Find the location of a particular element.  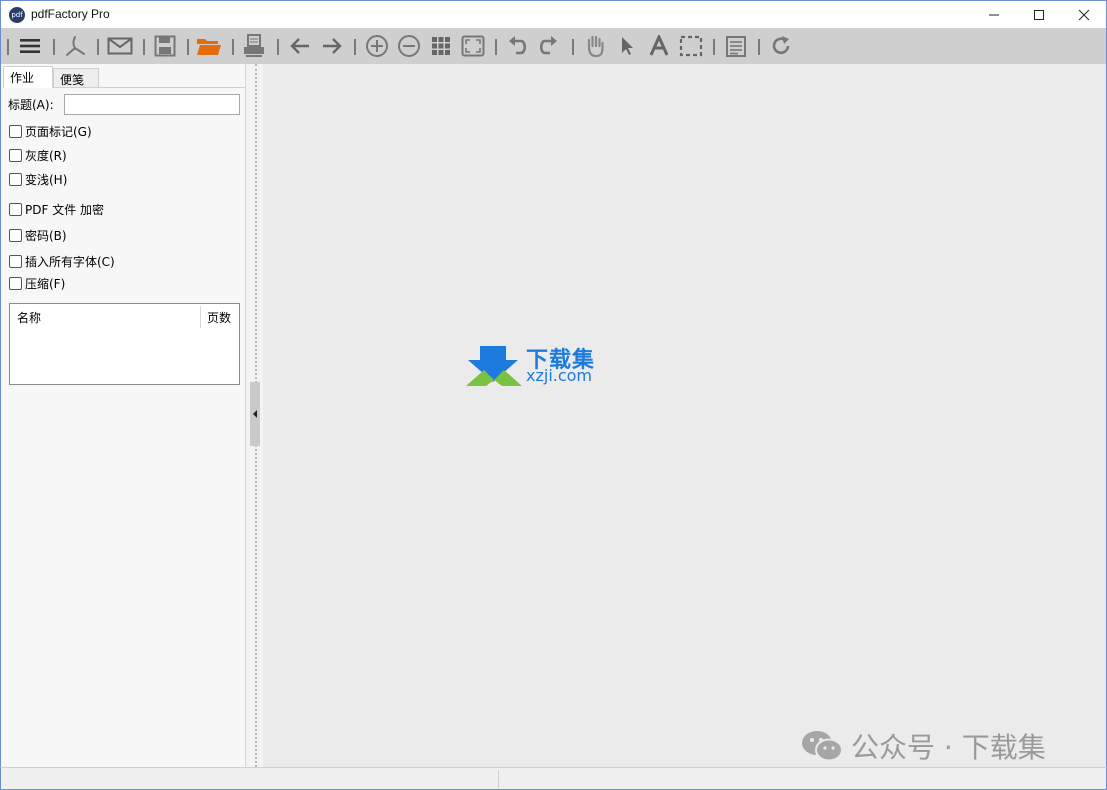

grid-view-button is located at coordinates (441, 46).